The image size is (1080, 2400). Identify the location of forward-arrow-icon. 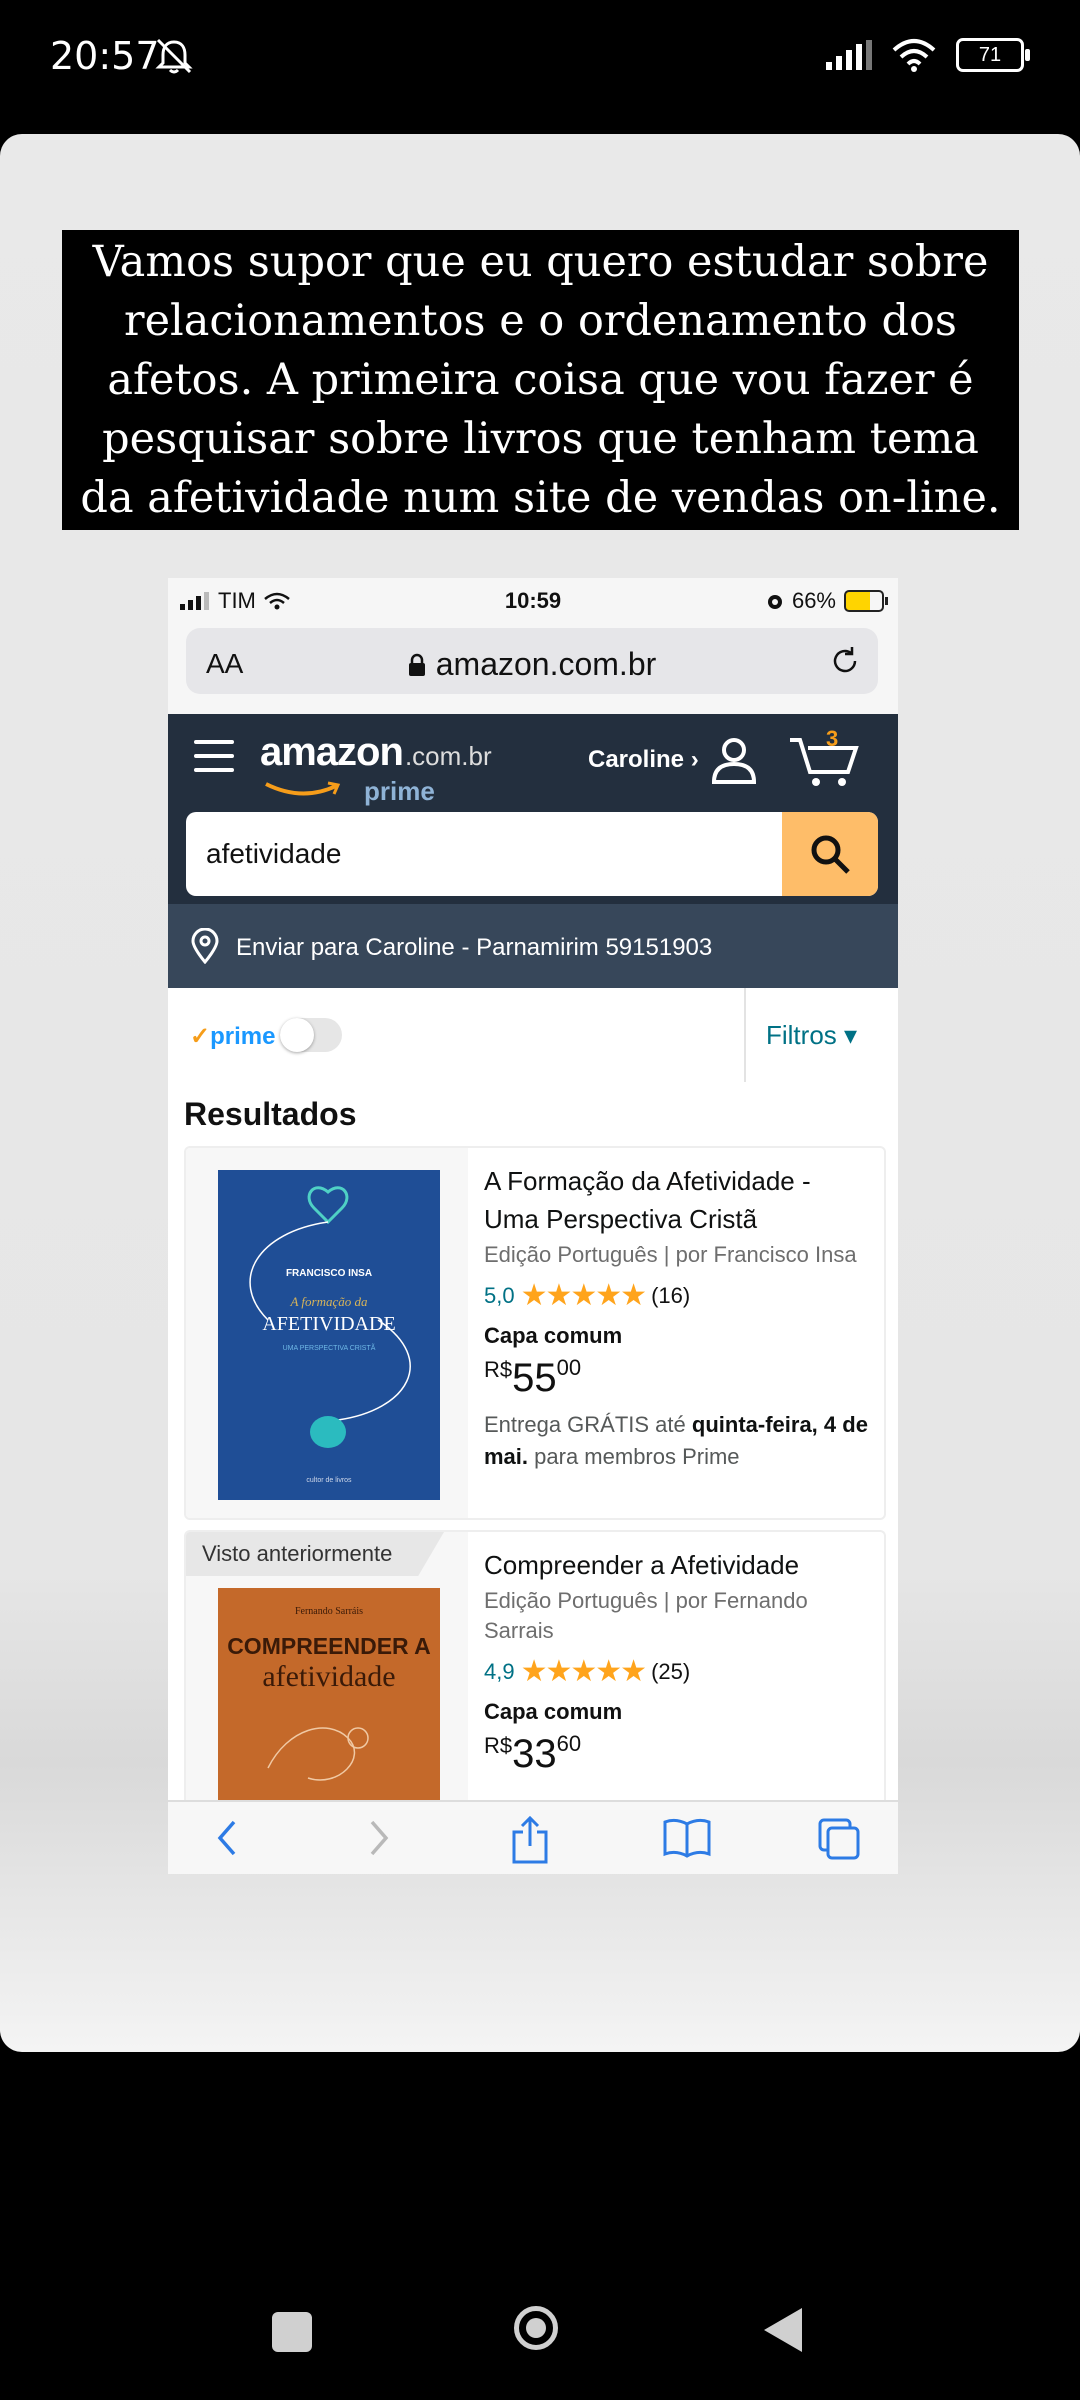
(379, 1838).